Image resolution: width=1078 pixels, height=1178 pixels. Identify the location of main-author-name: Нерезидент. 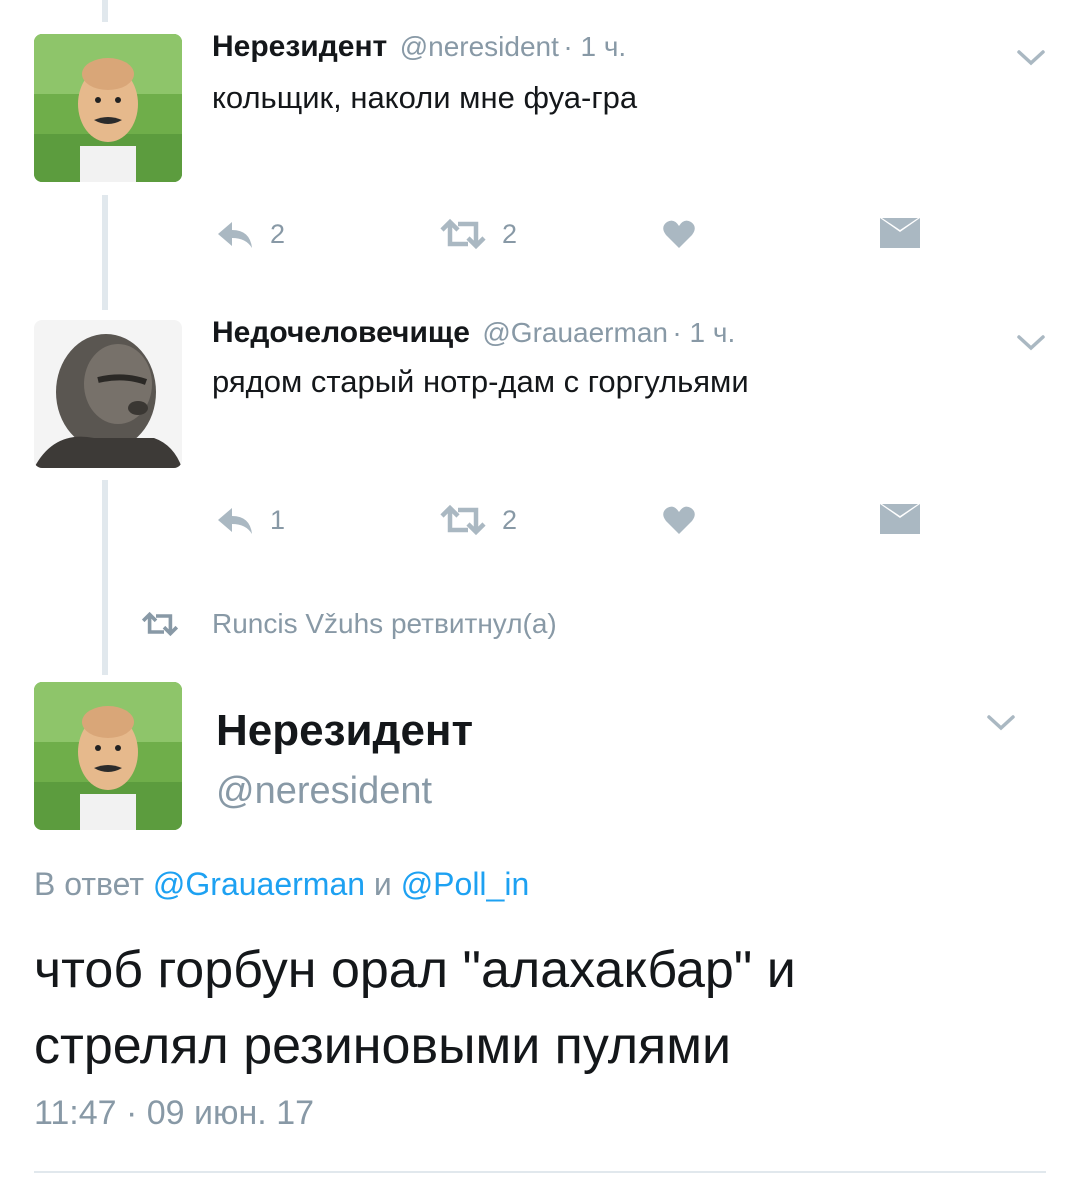
(344, 731).